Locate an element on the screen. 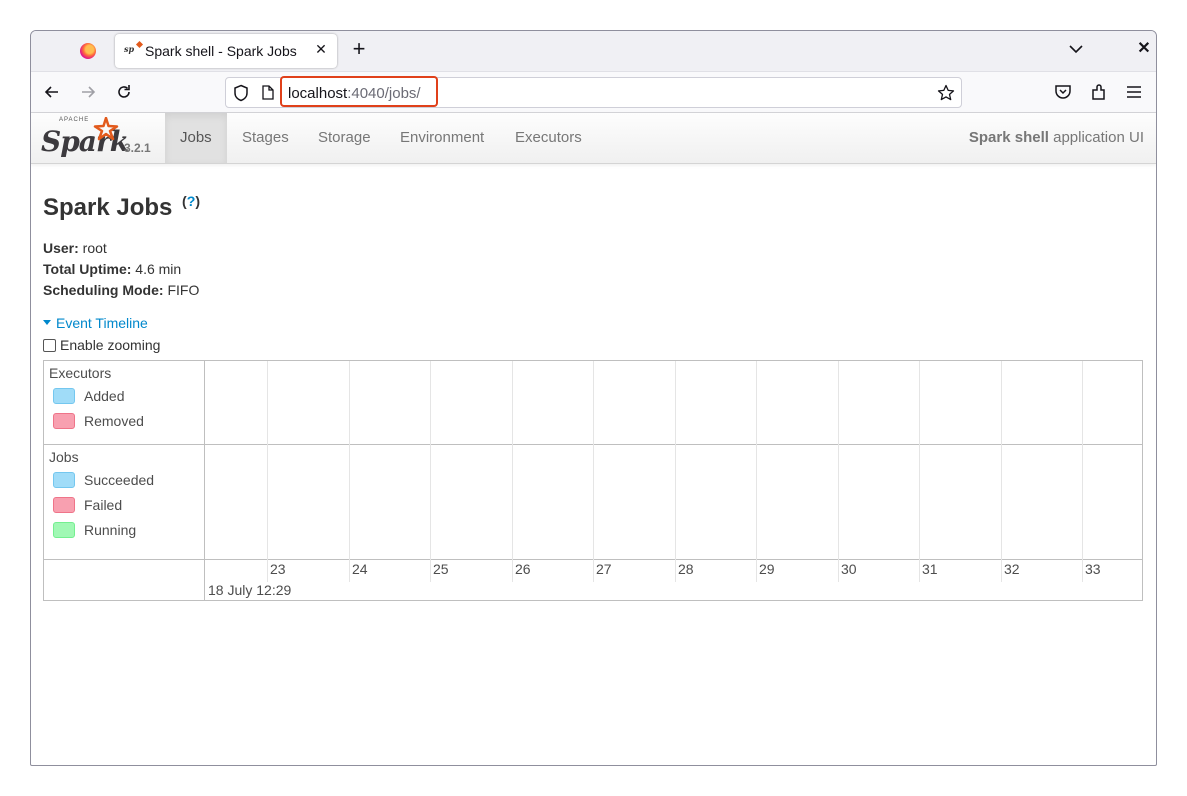  tab-title: Spark shell - Spark Jobs is located at coordinates (221, 51).